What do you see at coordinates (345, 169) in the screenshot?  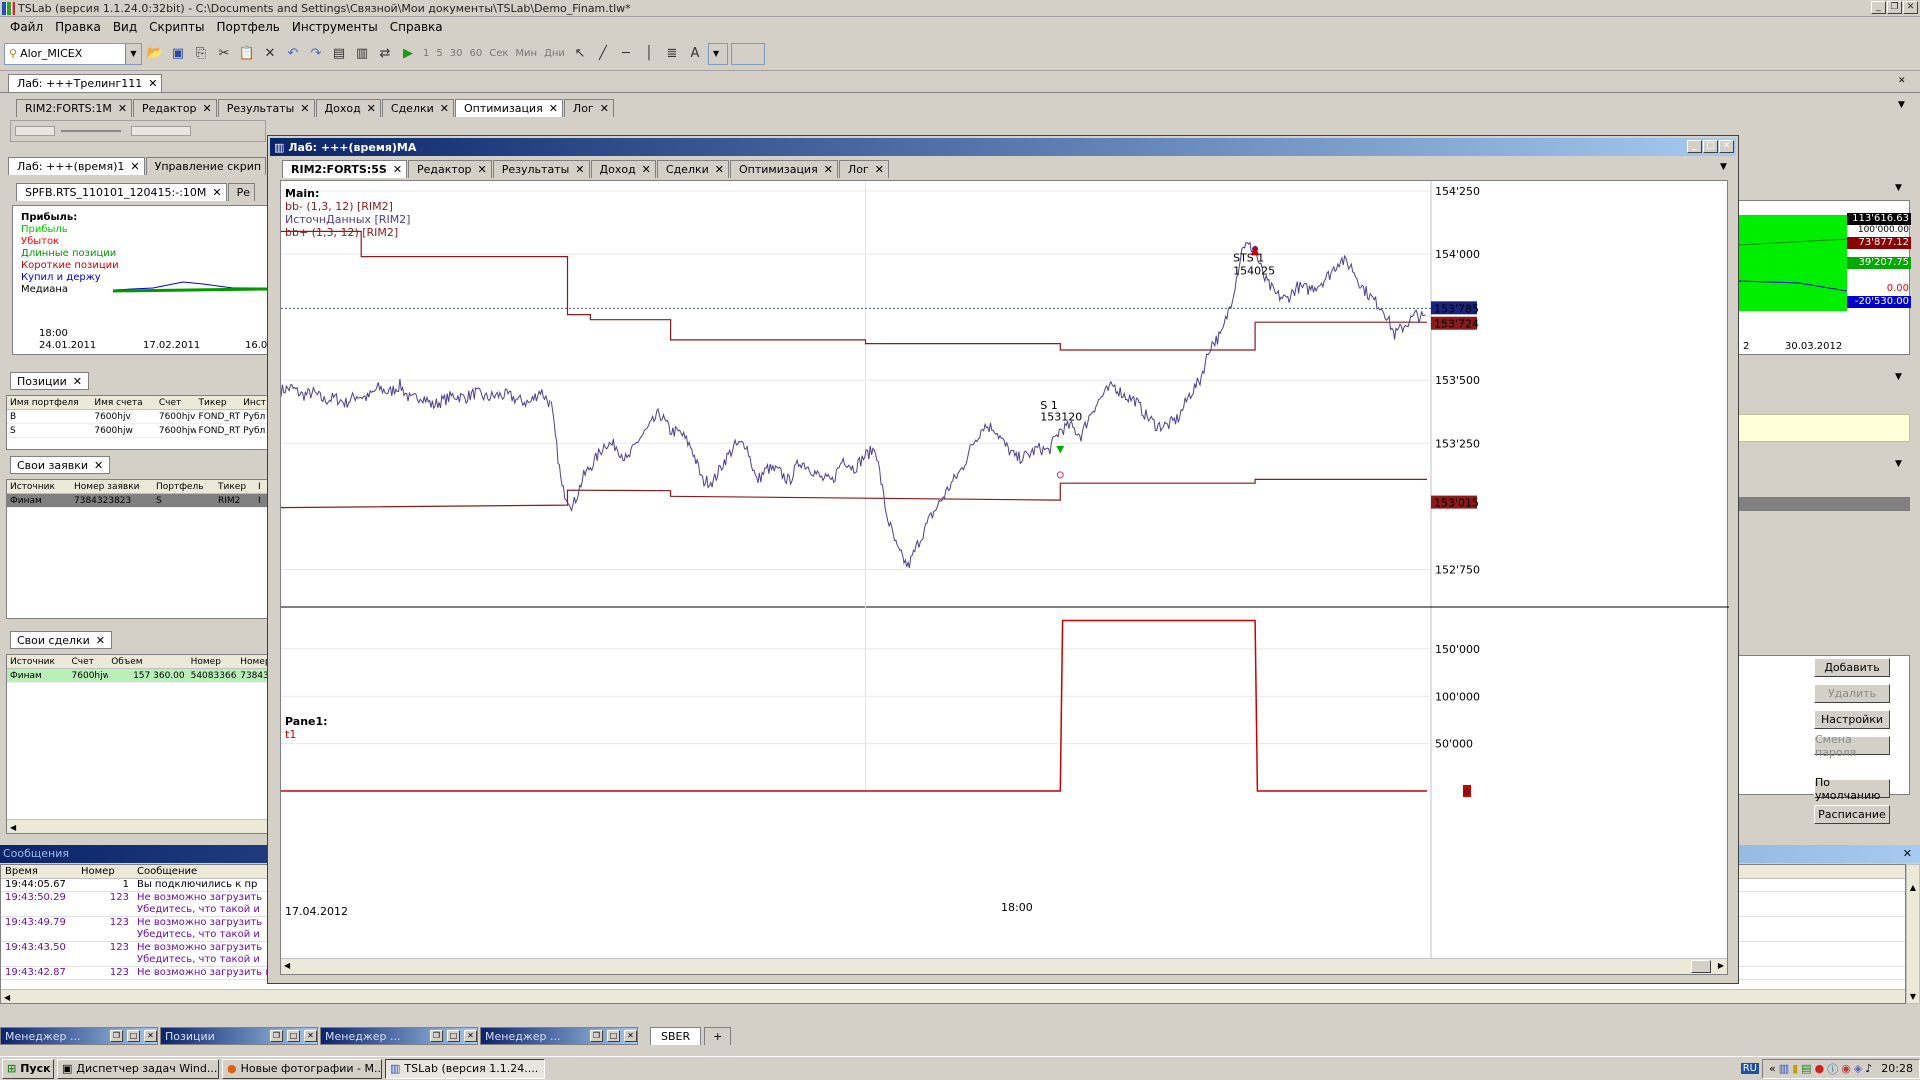 I see `tab-rim2-5s: RIM2:FORTS:5S ✕` at bounding box center [345, 169].